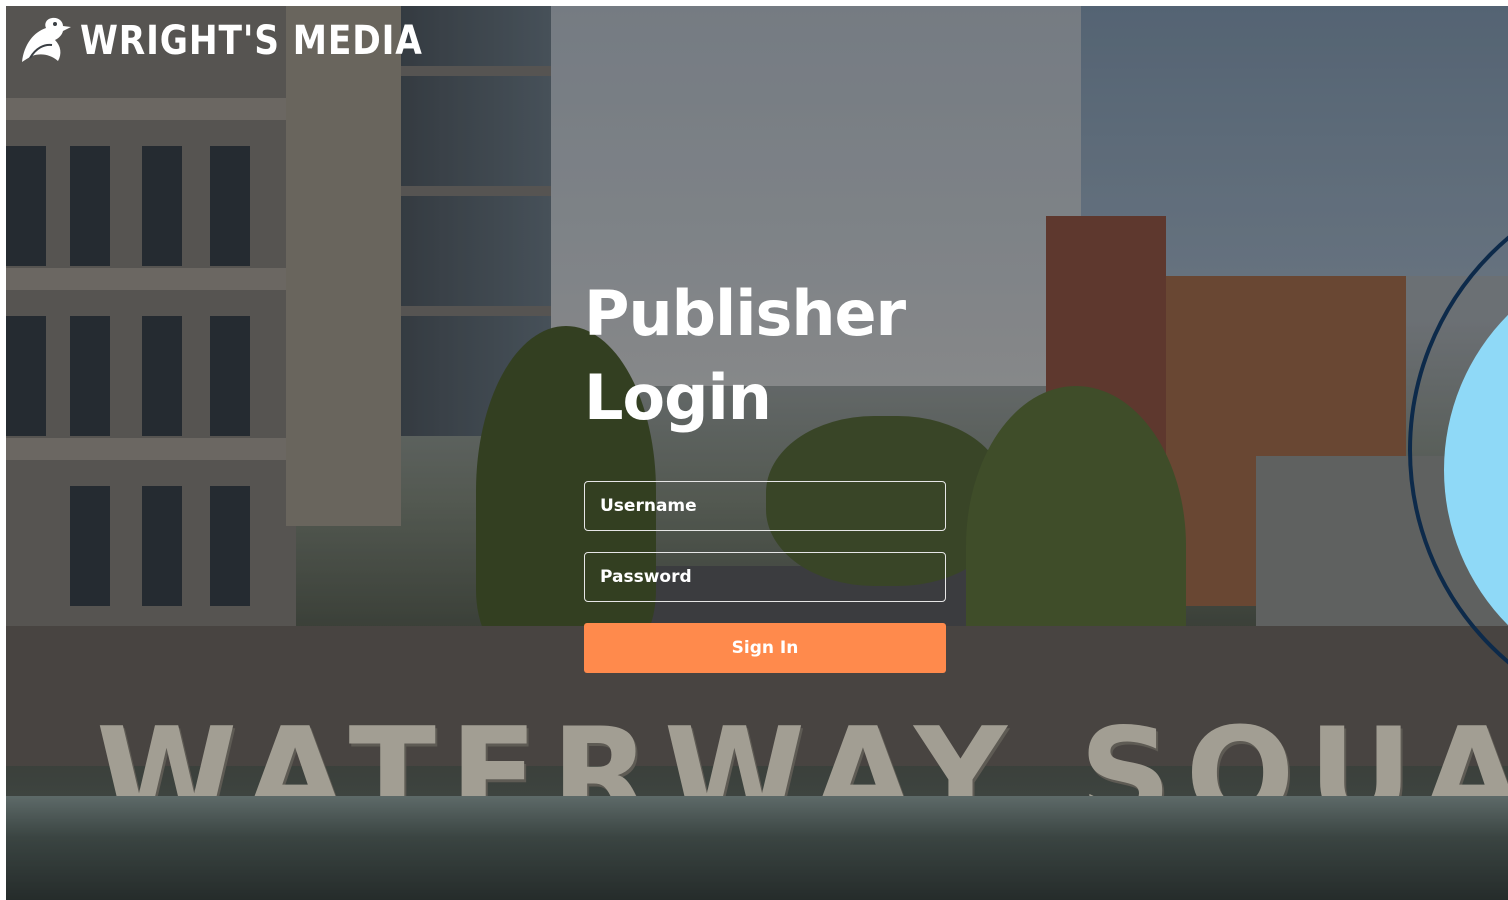 The width and height of the screenshot is (1508, 900). What do you see at coordinates (745, 313) in the screenshot?
I see `title-line-1: Publisher` at bounding box center [745, 313].